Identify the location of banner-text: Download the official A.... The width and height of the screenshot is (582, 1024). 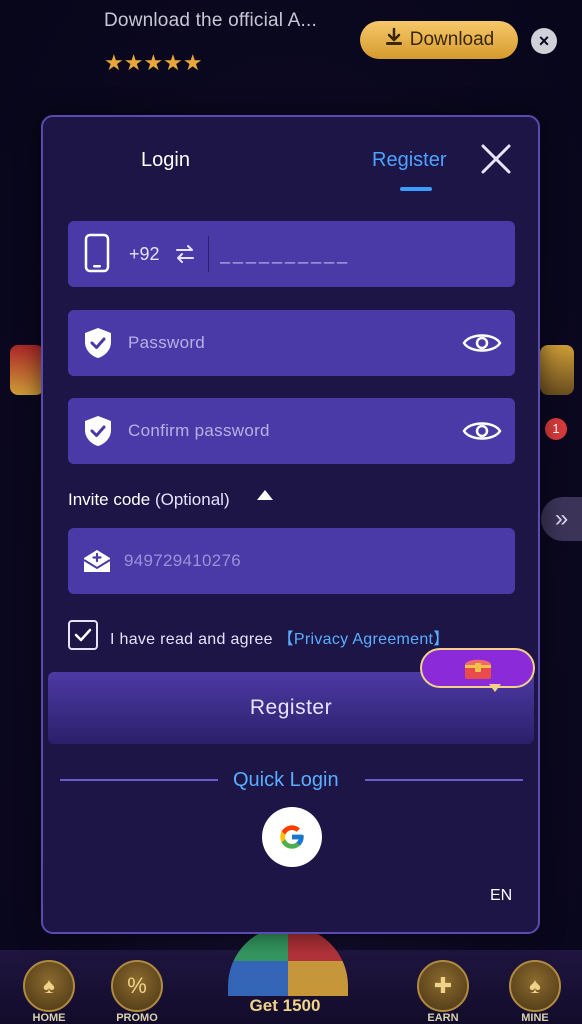
(210, 20).